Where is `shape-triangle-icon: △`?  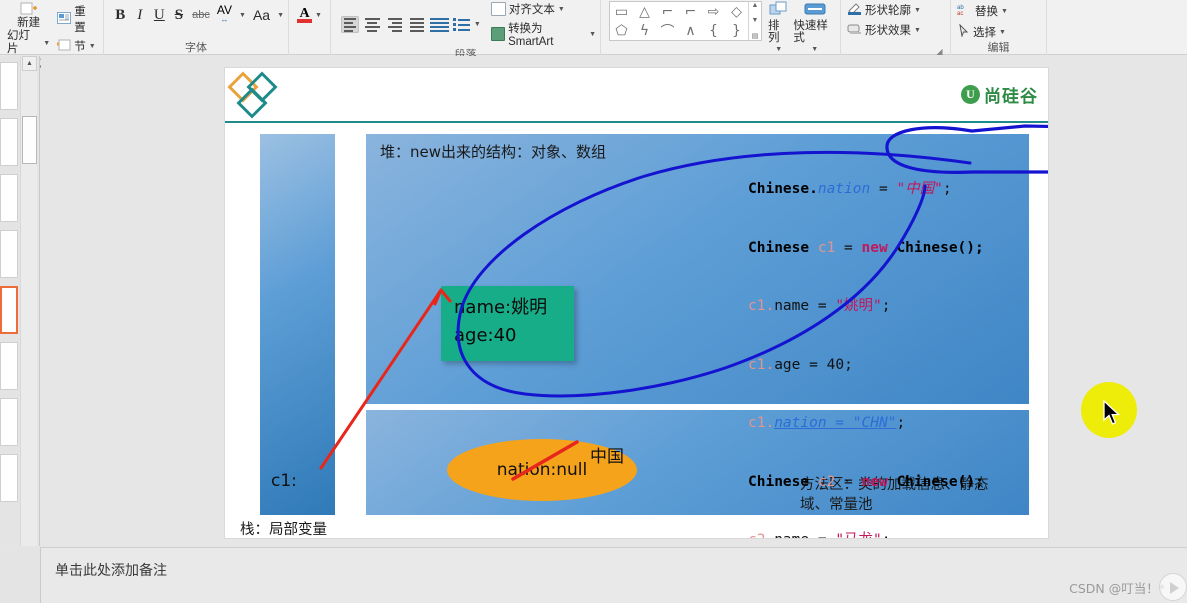
shape-triangle-icon: △ is located at coordinates (644, 11).